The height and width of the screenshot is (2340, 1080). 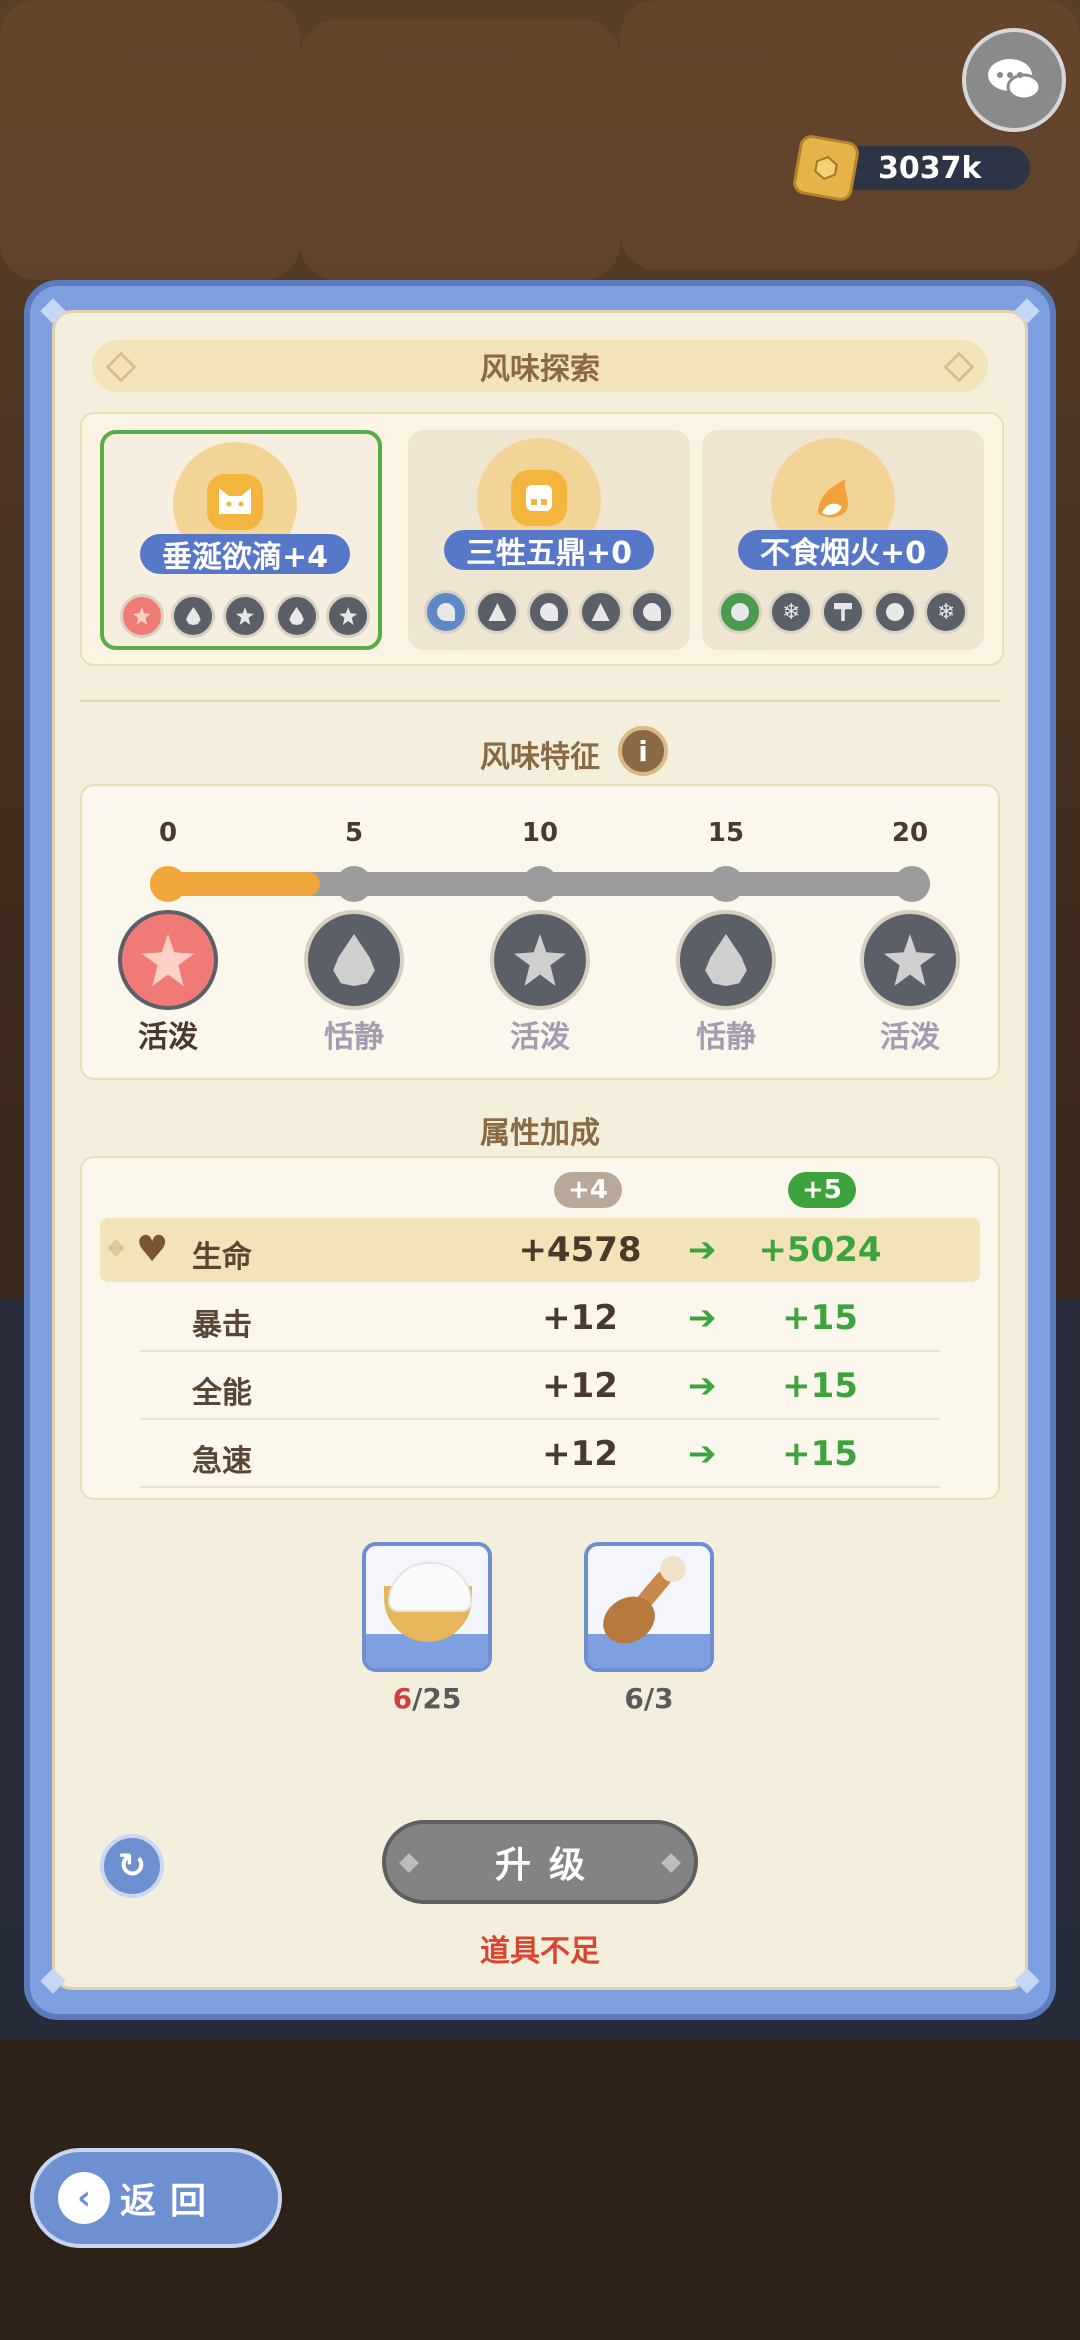 I want to click on heart-icon: ♥, so click(x=152, y=1249).